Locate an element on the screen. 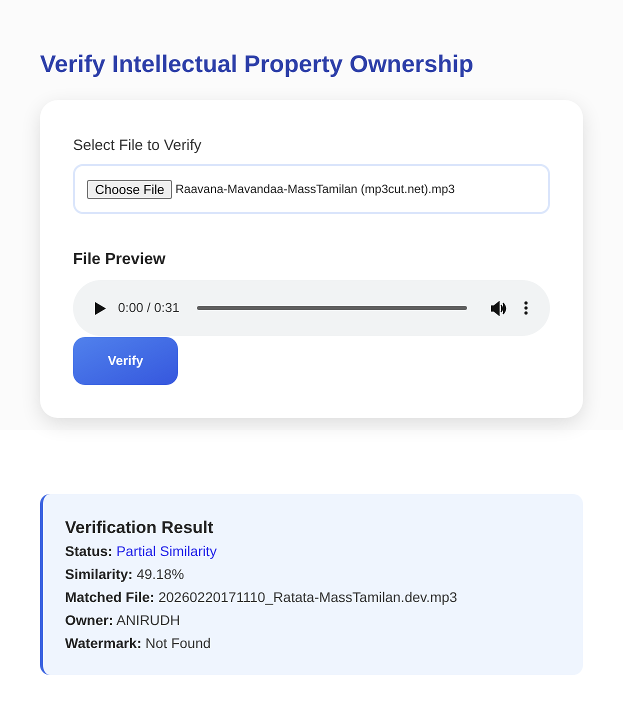 This screenshot has width=623, height=727. time-display: 0:00 / 0:31 is located at coordinates (149, 308).